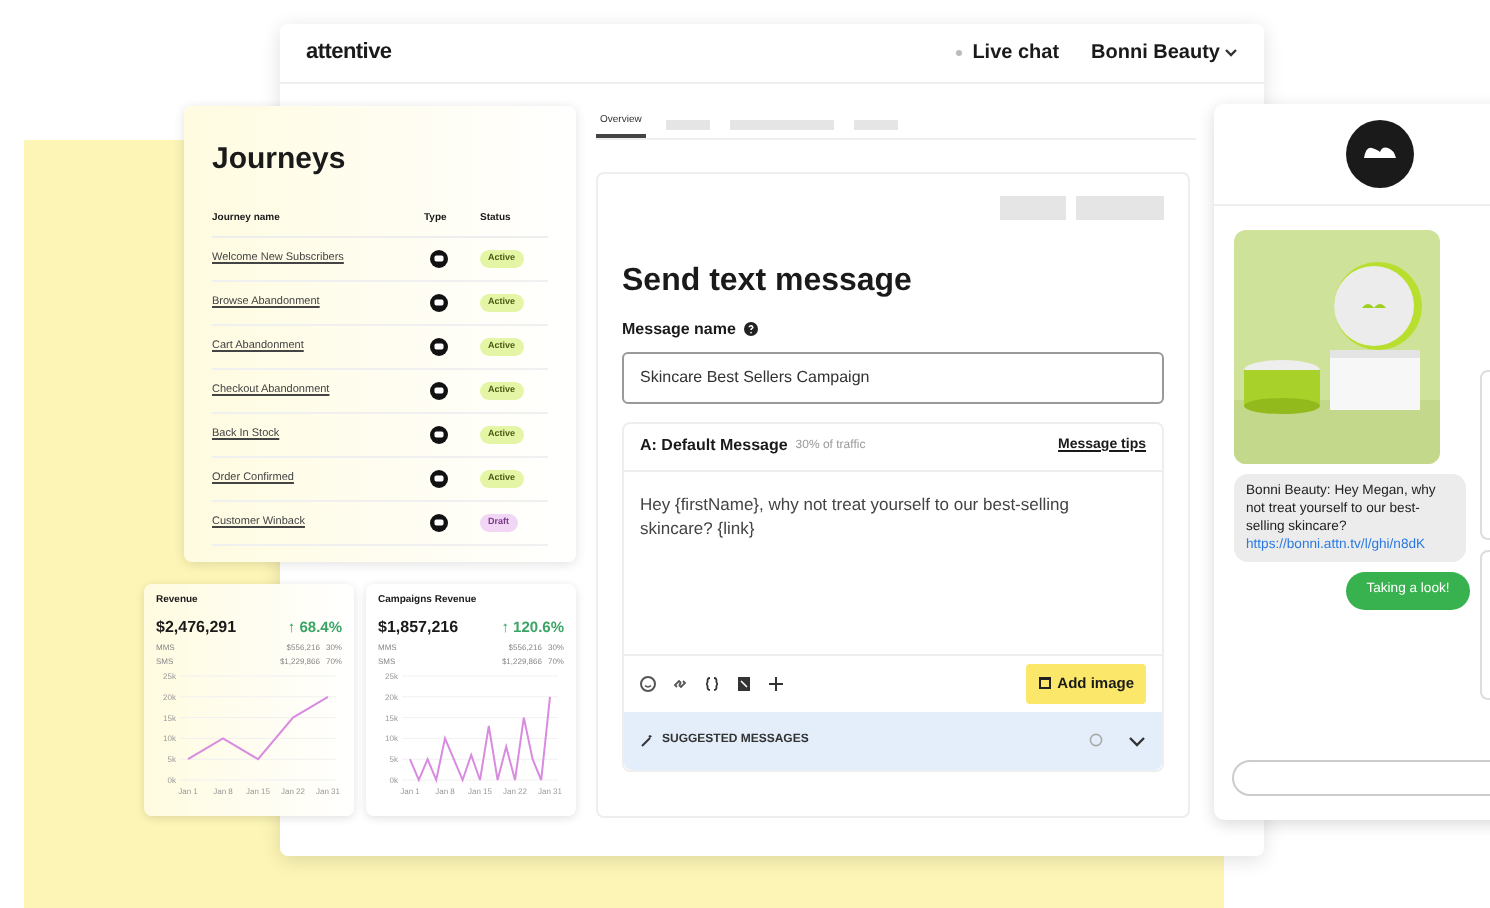 This screenshot has height=908, width=1490. Describe the element at coordinates (893, 562) in the screenshot. I see `message-body: Hey {firstName}, why not treat yourself to our best-selling skincare? {link}` at that location.